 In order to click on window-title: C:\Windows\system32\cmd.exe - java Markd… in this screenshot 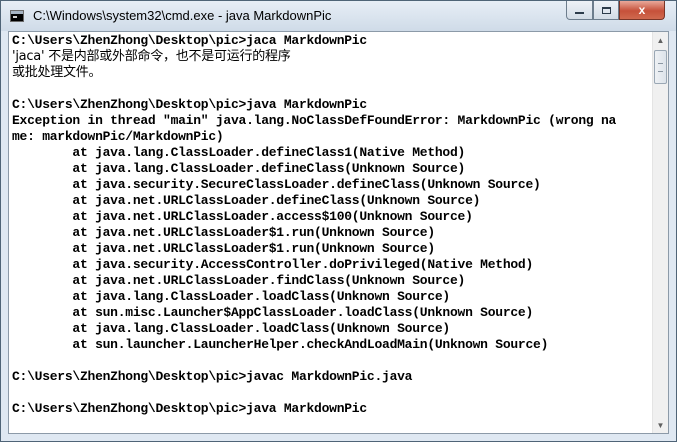, I will do `click(182, 15)`.